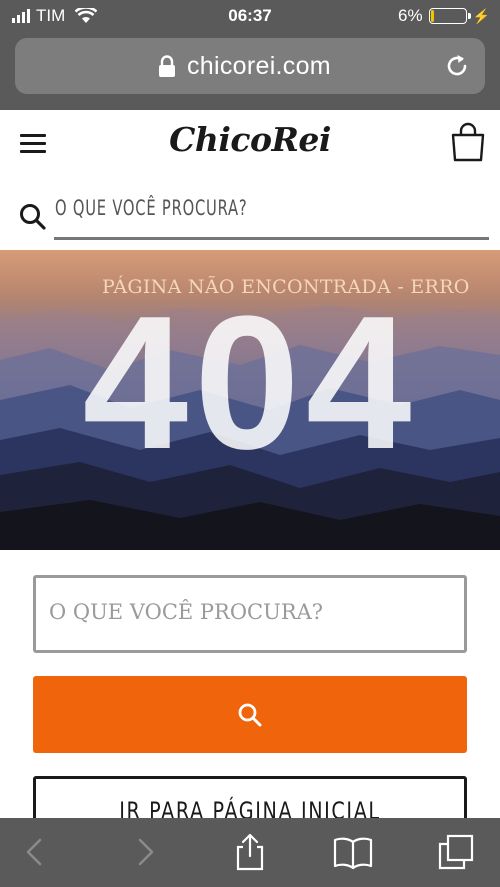 Image resolution: width=500 pixels, height=887 pixels. What do you see at coordinates (353, 852) in the screenshot?
I see `bookmarks-icon` at bounding box center [353, 852].